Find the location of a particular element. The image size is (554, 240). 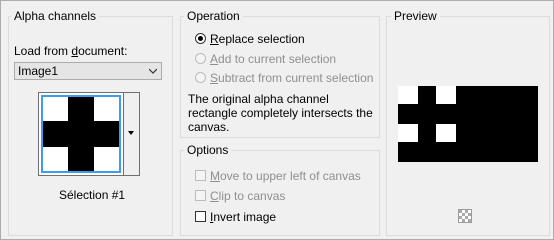

invert-image-checkbox is located at coordinates (200, 216).